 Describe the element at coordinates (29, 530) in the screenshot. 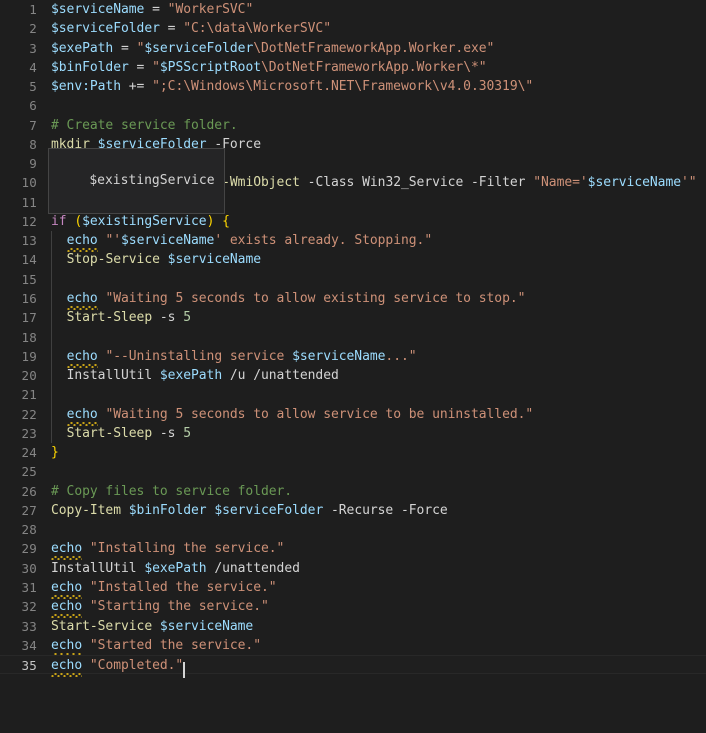

I see `line-number: 28` at that location.